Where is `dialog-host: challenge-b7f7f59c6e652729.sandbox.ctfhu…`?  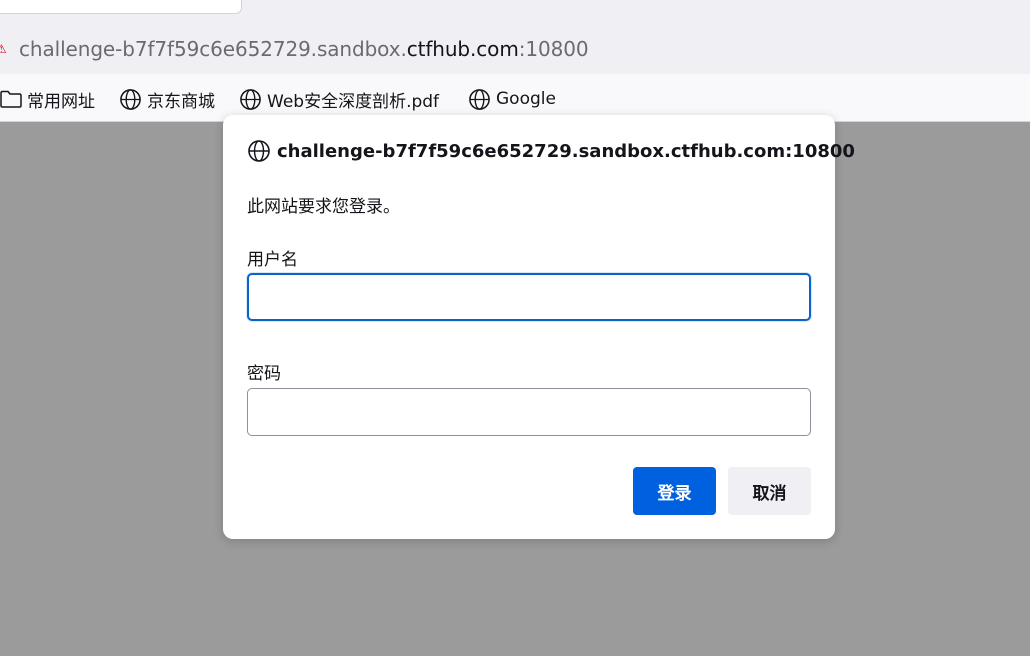 dialog-host: challenge-b7f7f59c6e652729.sandbox.ctfhu… is located at coordinates (566, 151).